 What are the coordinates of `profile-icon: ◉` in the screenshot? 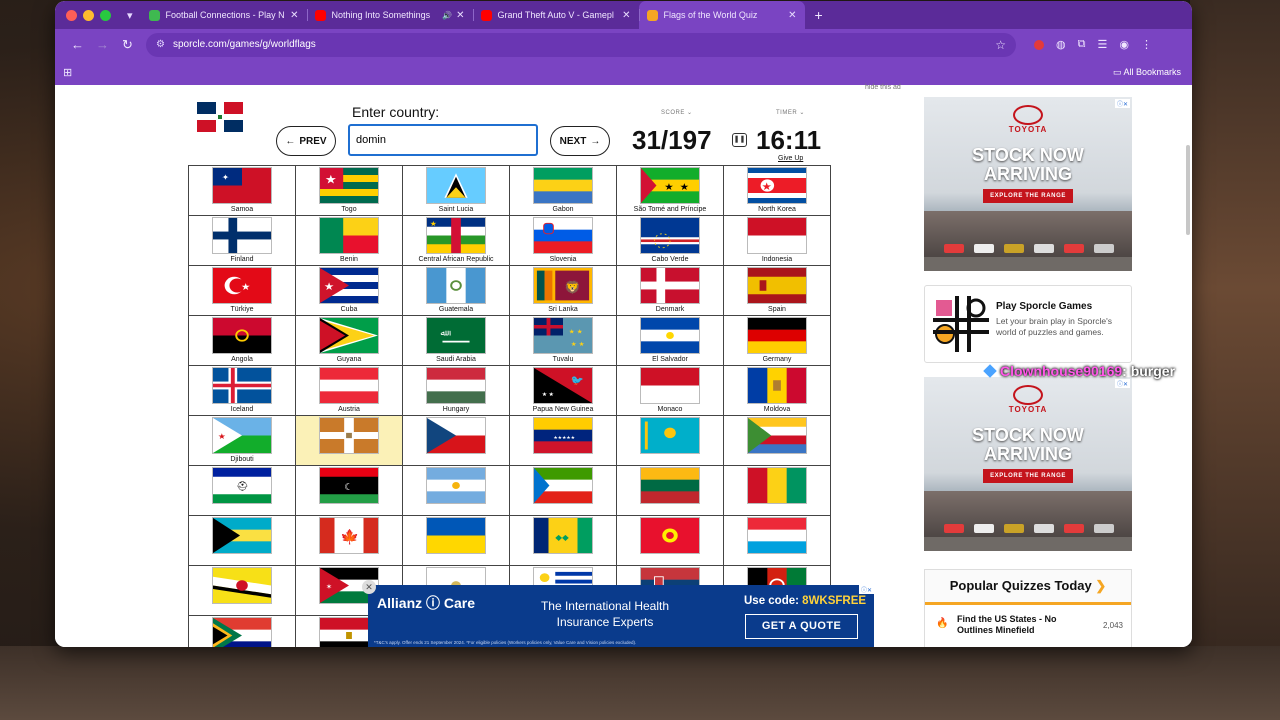 It's located at (1124, 44).